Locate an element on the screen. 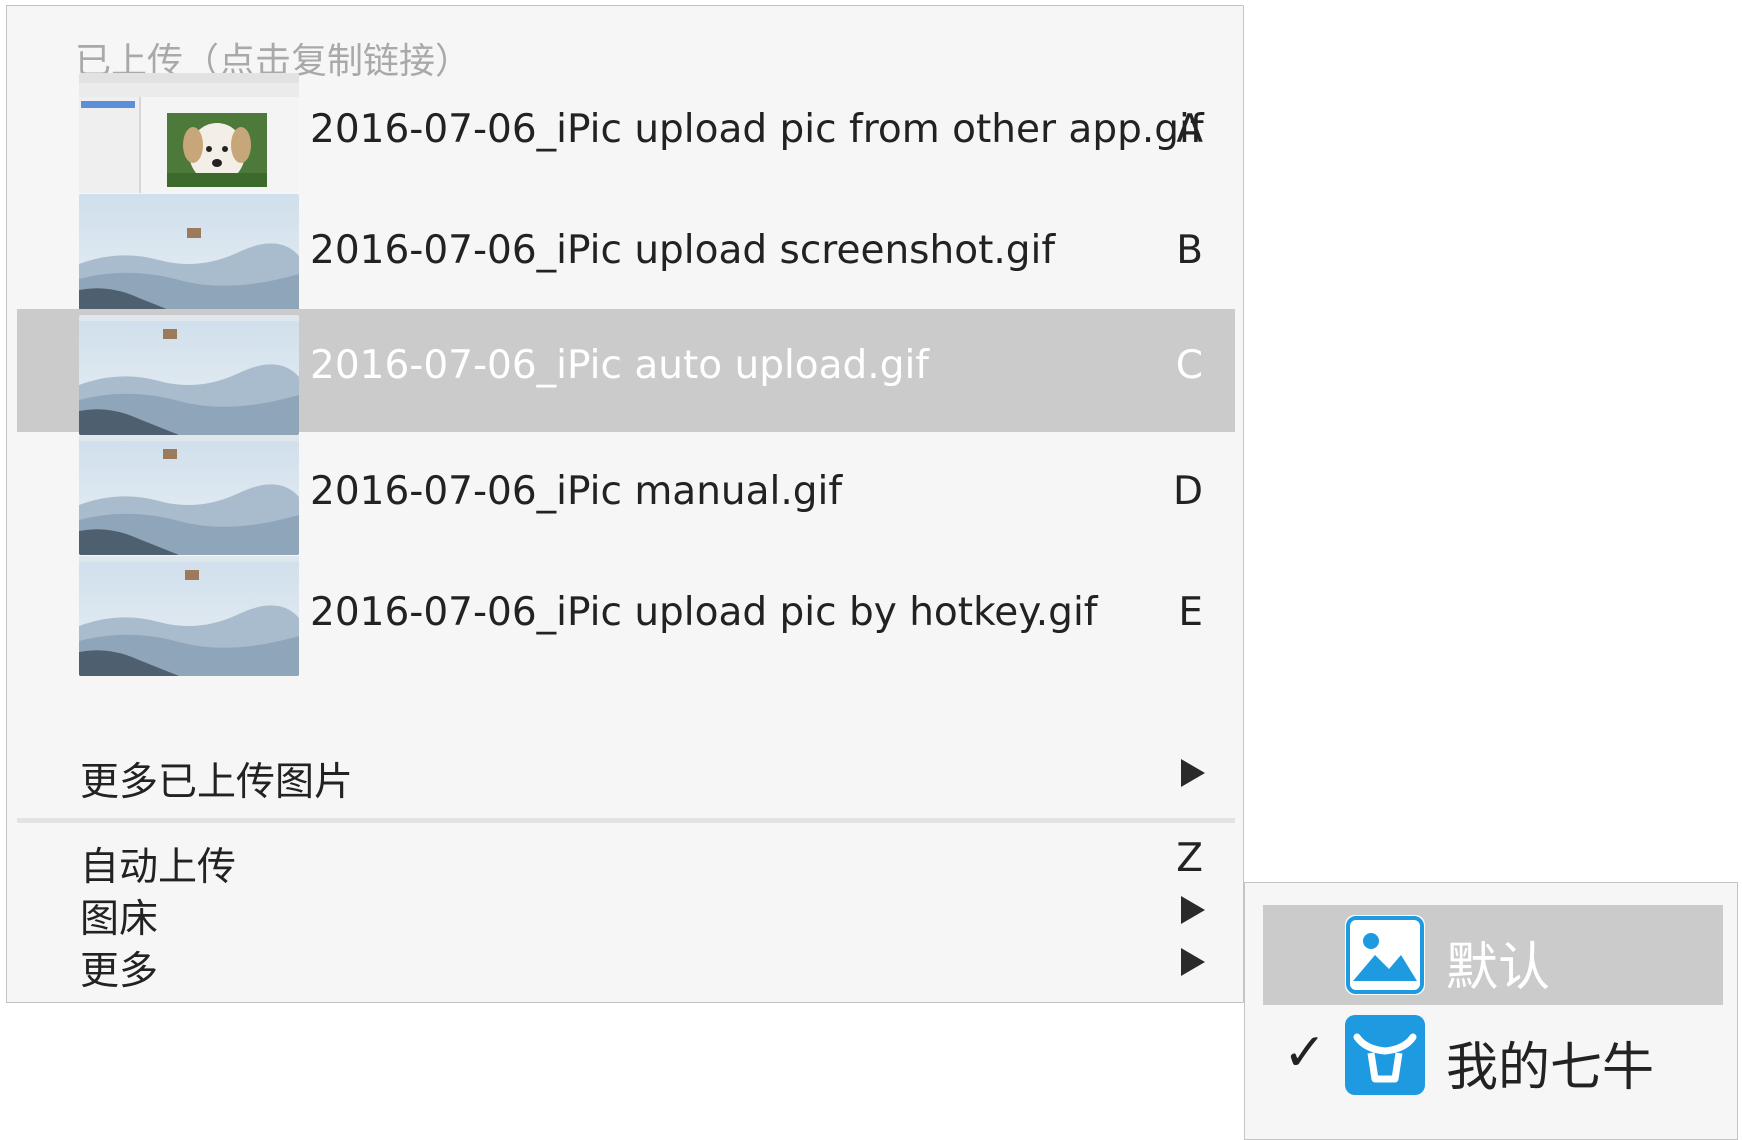 The image size is (1742, 1140). upload-item-c: 2016-07-06_iPic auto upload.gif C is located at coordinates (626, 372).